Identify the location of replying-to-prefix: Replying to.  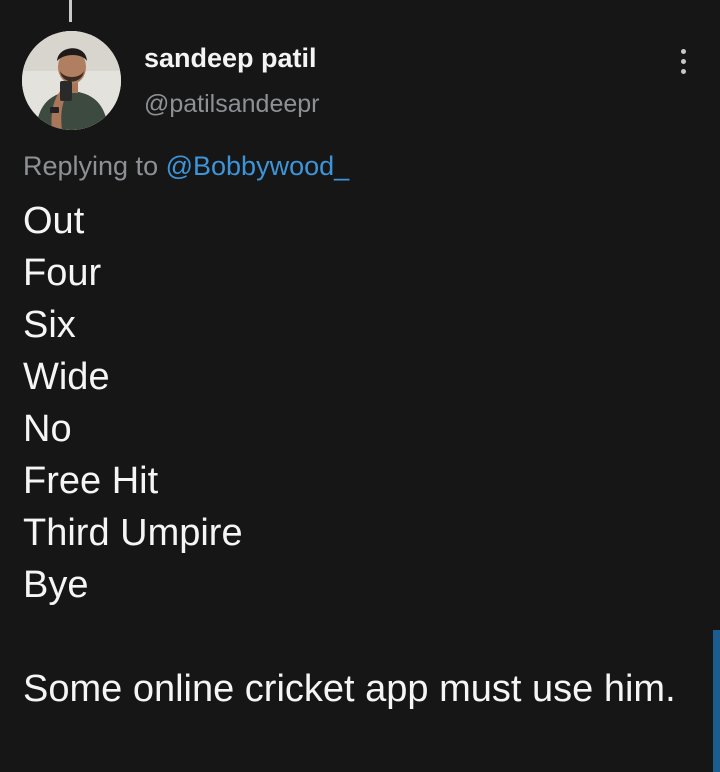
(91, 166).